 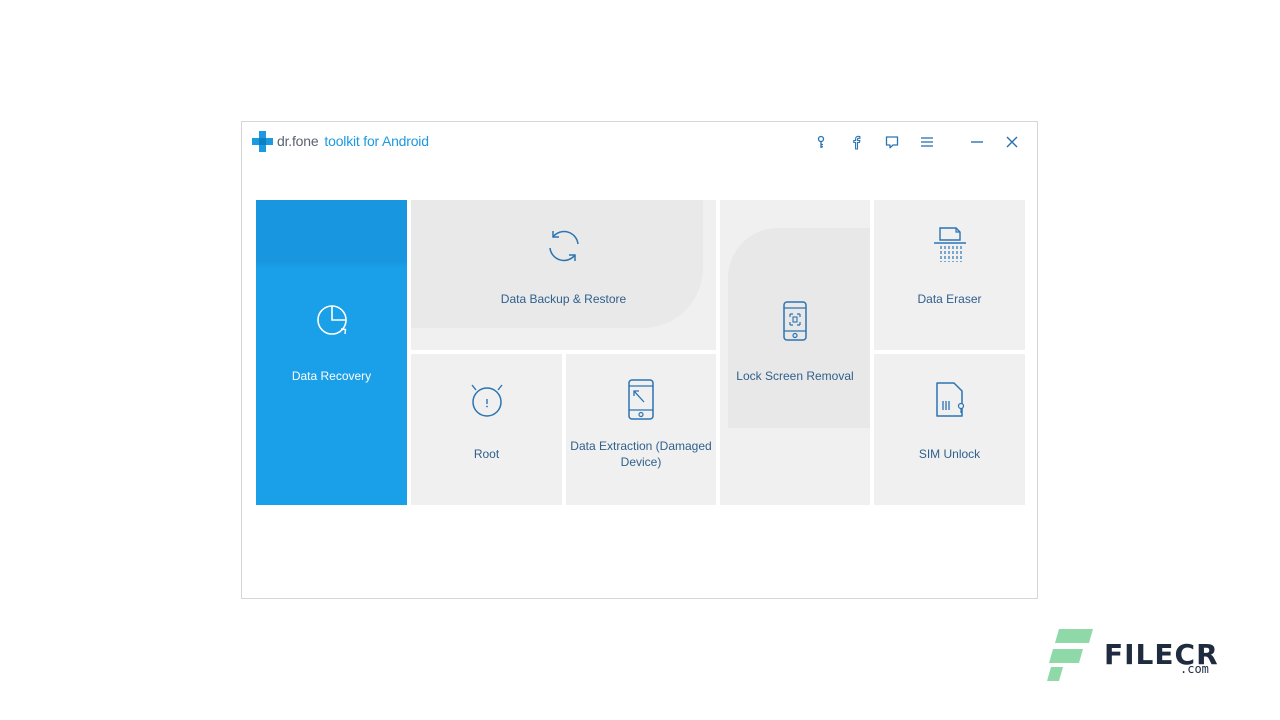 What do you see at coordinates (795, 321) in the screenshot?
I see `phone-lock-icon` at bounding box center [795, 321].